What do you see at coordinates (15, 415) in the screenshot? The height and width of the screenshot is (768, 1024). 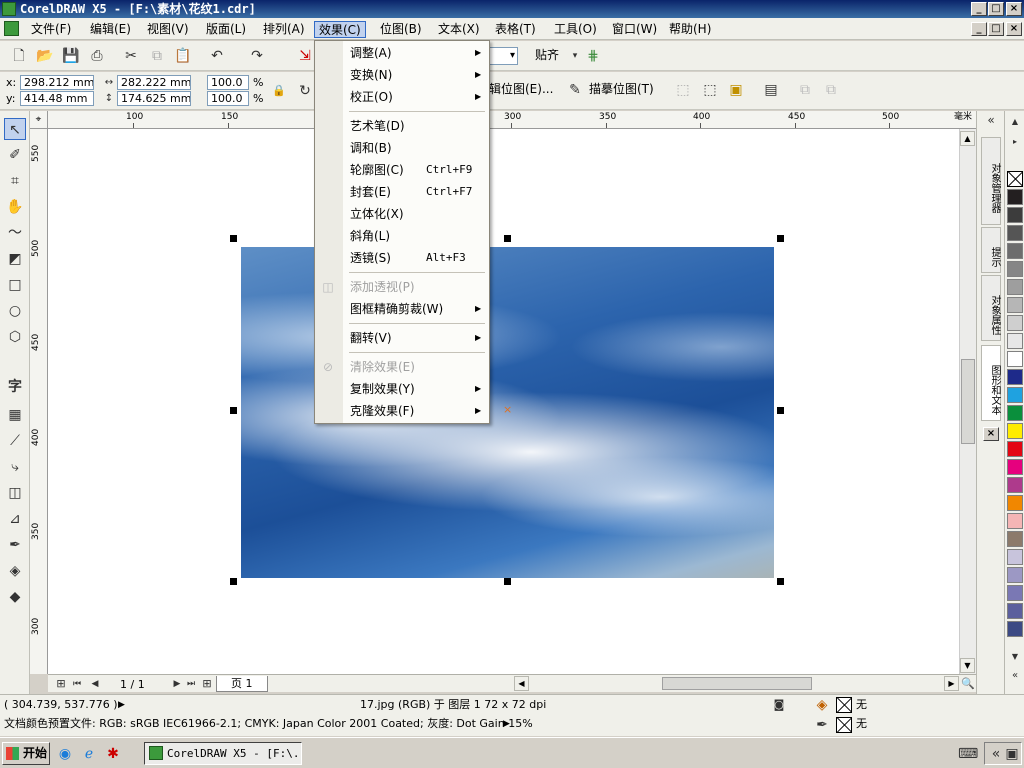 I see `table-tool-icon: ▦` at bounding box center [15, 415].